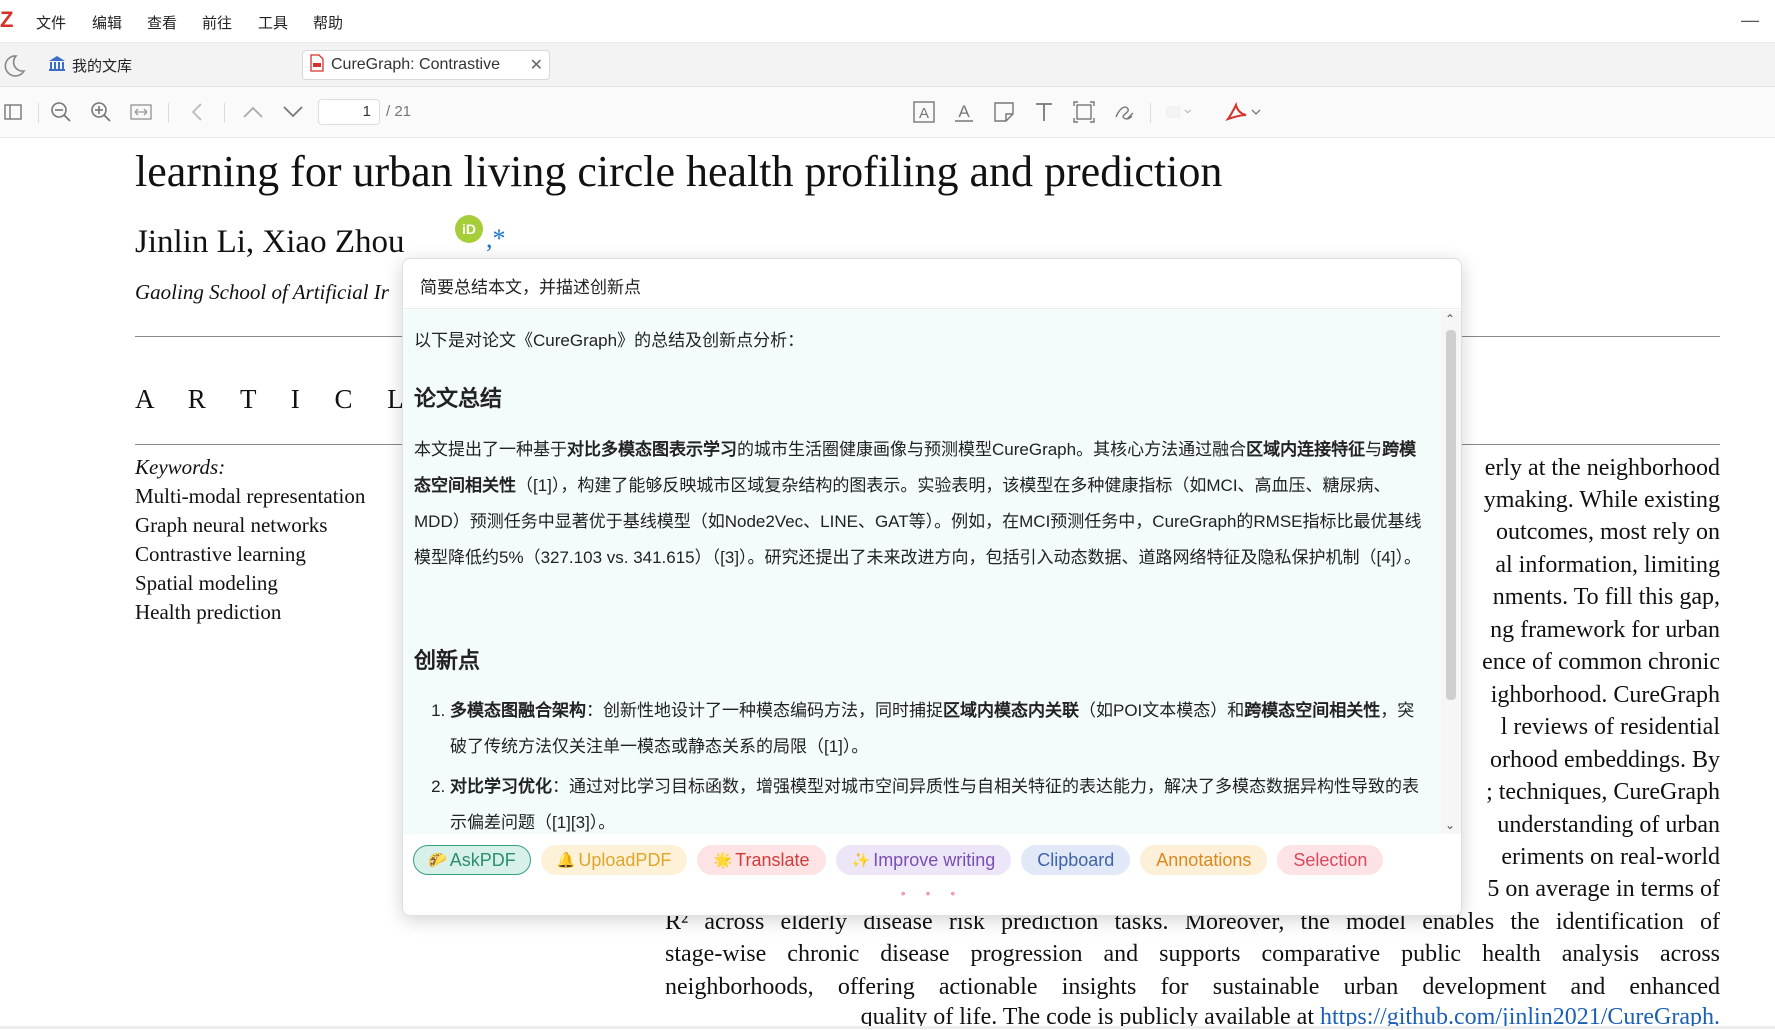 The height and width of the screenshot is (1030, 1775). I want to click on menu-help: 帮助, so click(328, 22).